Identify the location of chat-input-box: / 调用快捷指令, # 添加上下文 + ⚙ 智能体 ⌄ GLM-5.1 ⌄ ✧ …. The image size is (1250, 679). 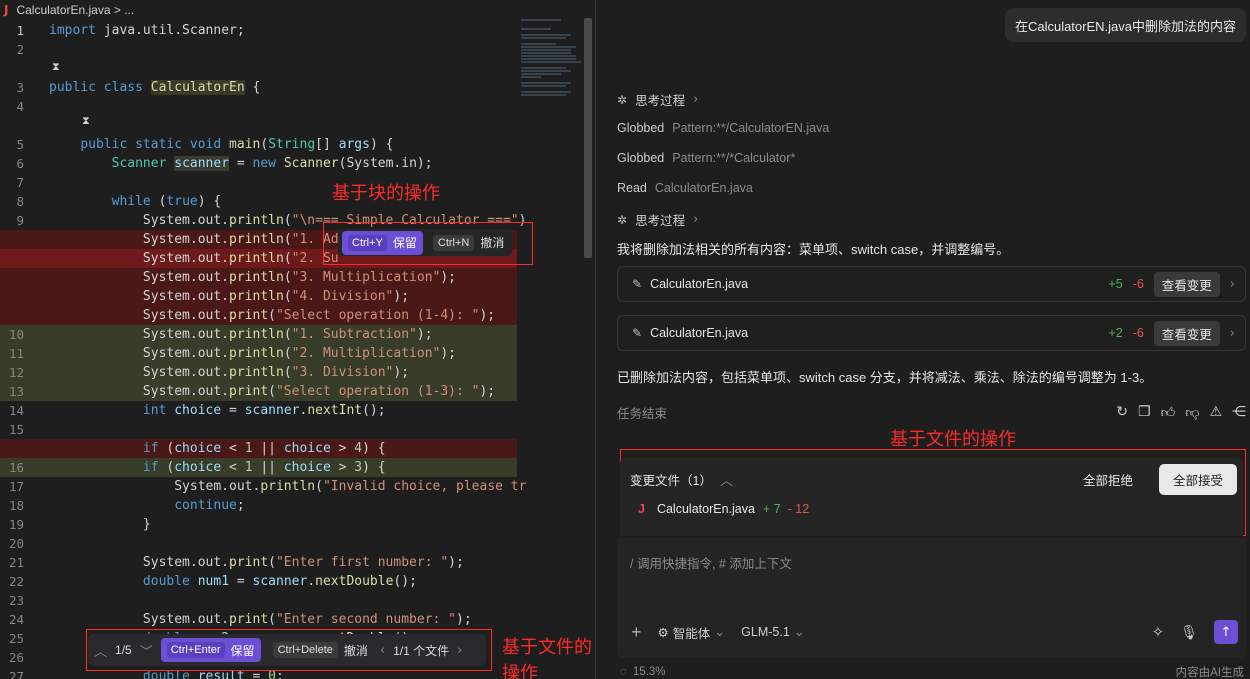
(931, 598).